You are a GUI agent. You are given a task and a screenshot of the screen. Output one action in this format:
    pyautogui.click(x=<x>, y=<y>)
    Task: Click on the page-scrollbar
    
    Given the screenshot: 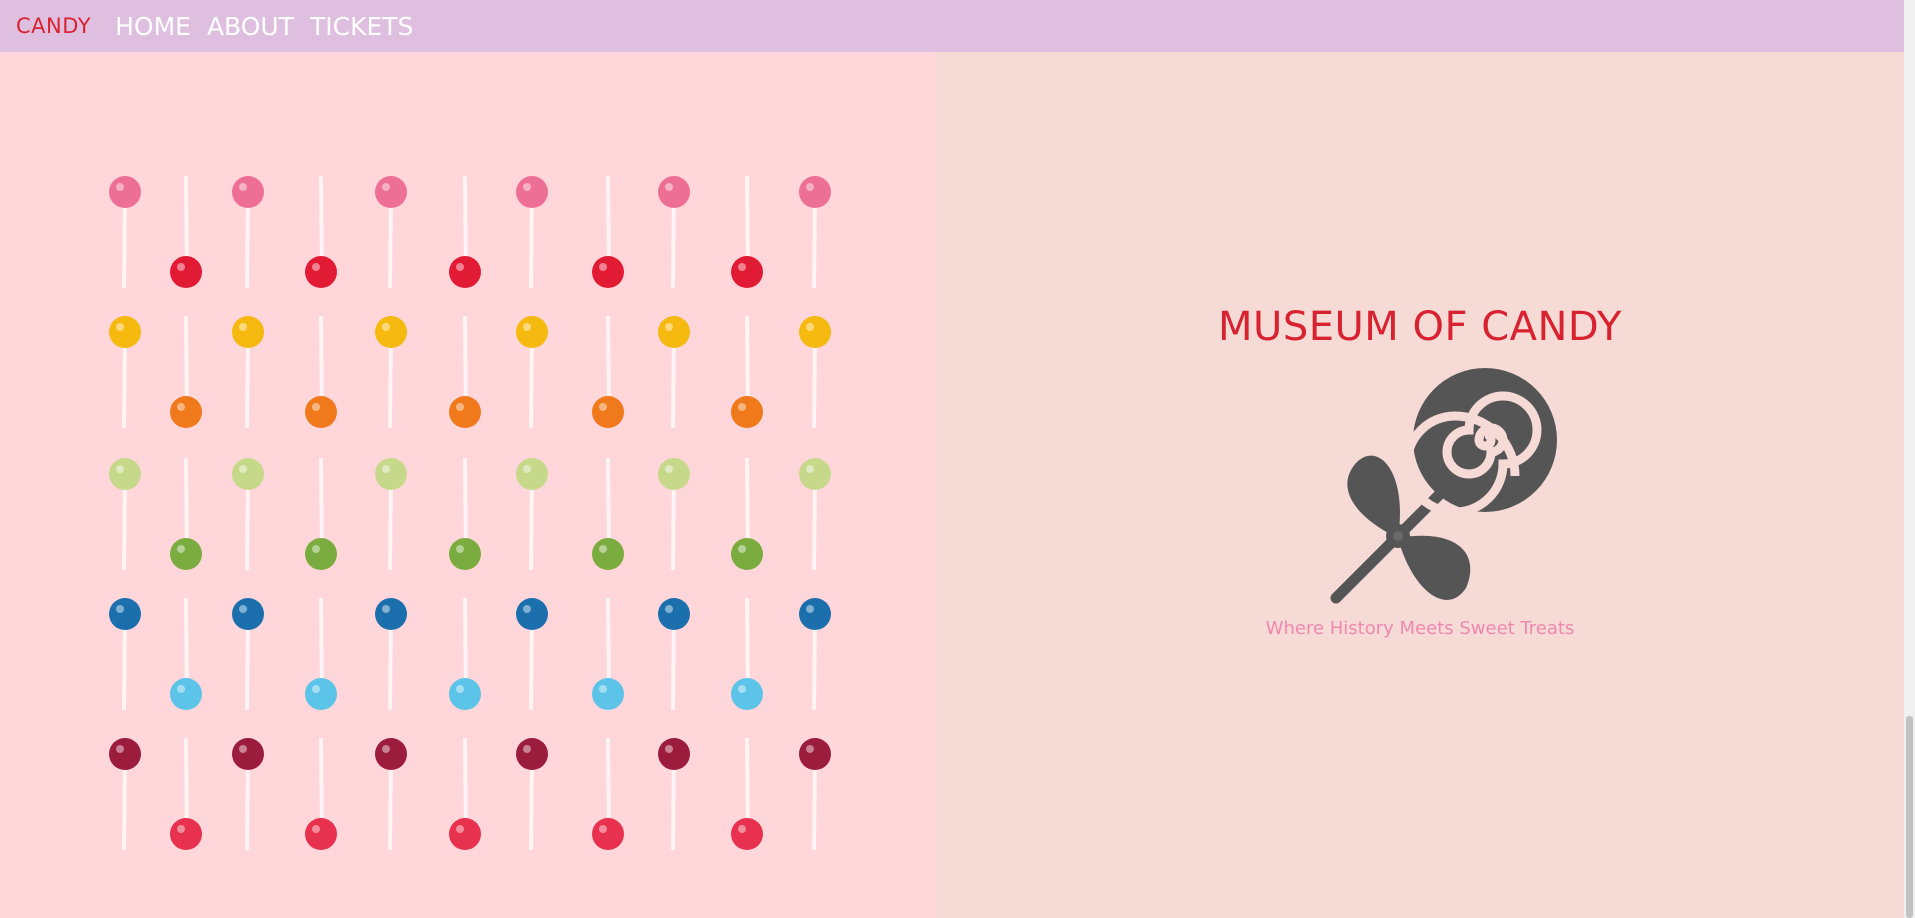 What is the action you would take?
    pyautogui.click(x=1909, y=459)
    